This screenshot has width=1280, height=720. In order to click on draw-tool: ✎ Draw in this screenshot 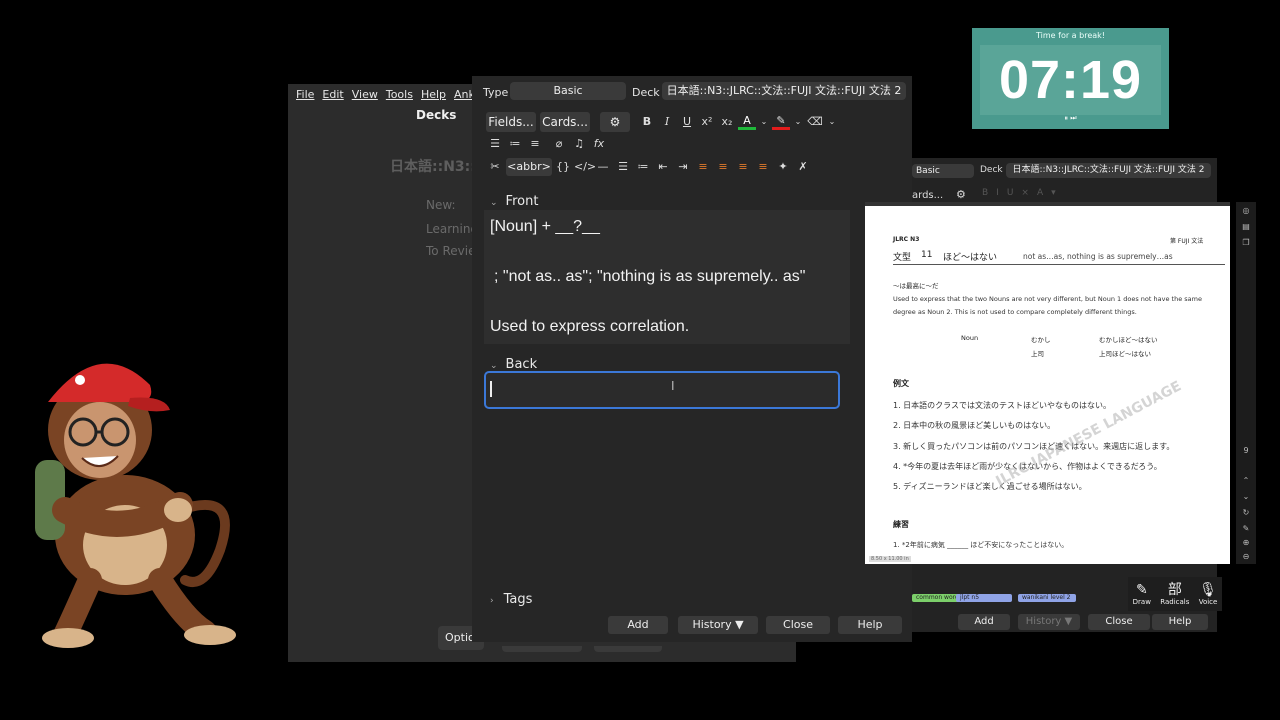, I will do `click(1142, 594)`.